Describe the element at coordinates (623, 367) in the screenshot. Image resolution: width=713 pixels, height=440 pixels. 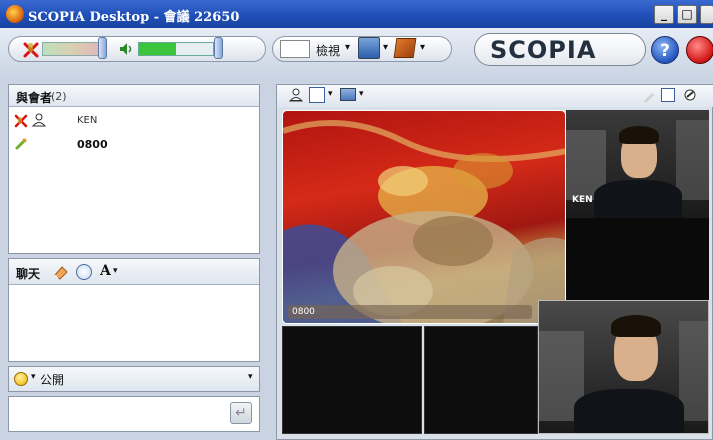
I see `self-view-video` at that location.